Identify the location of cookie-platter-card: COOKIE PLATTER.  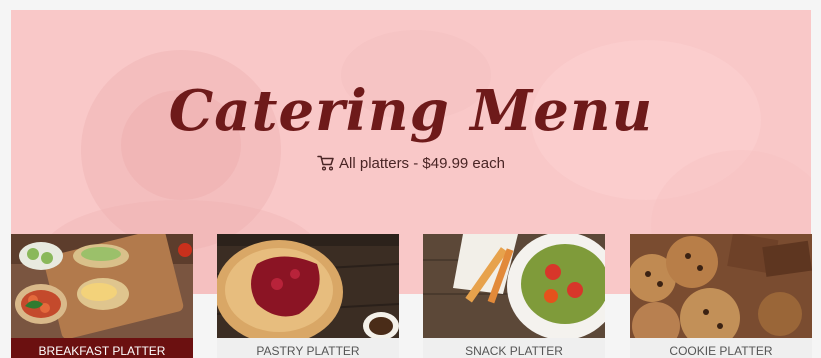
(721, 296).